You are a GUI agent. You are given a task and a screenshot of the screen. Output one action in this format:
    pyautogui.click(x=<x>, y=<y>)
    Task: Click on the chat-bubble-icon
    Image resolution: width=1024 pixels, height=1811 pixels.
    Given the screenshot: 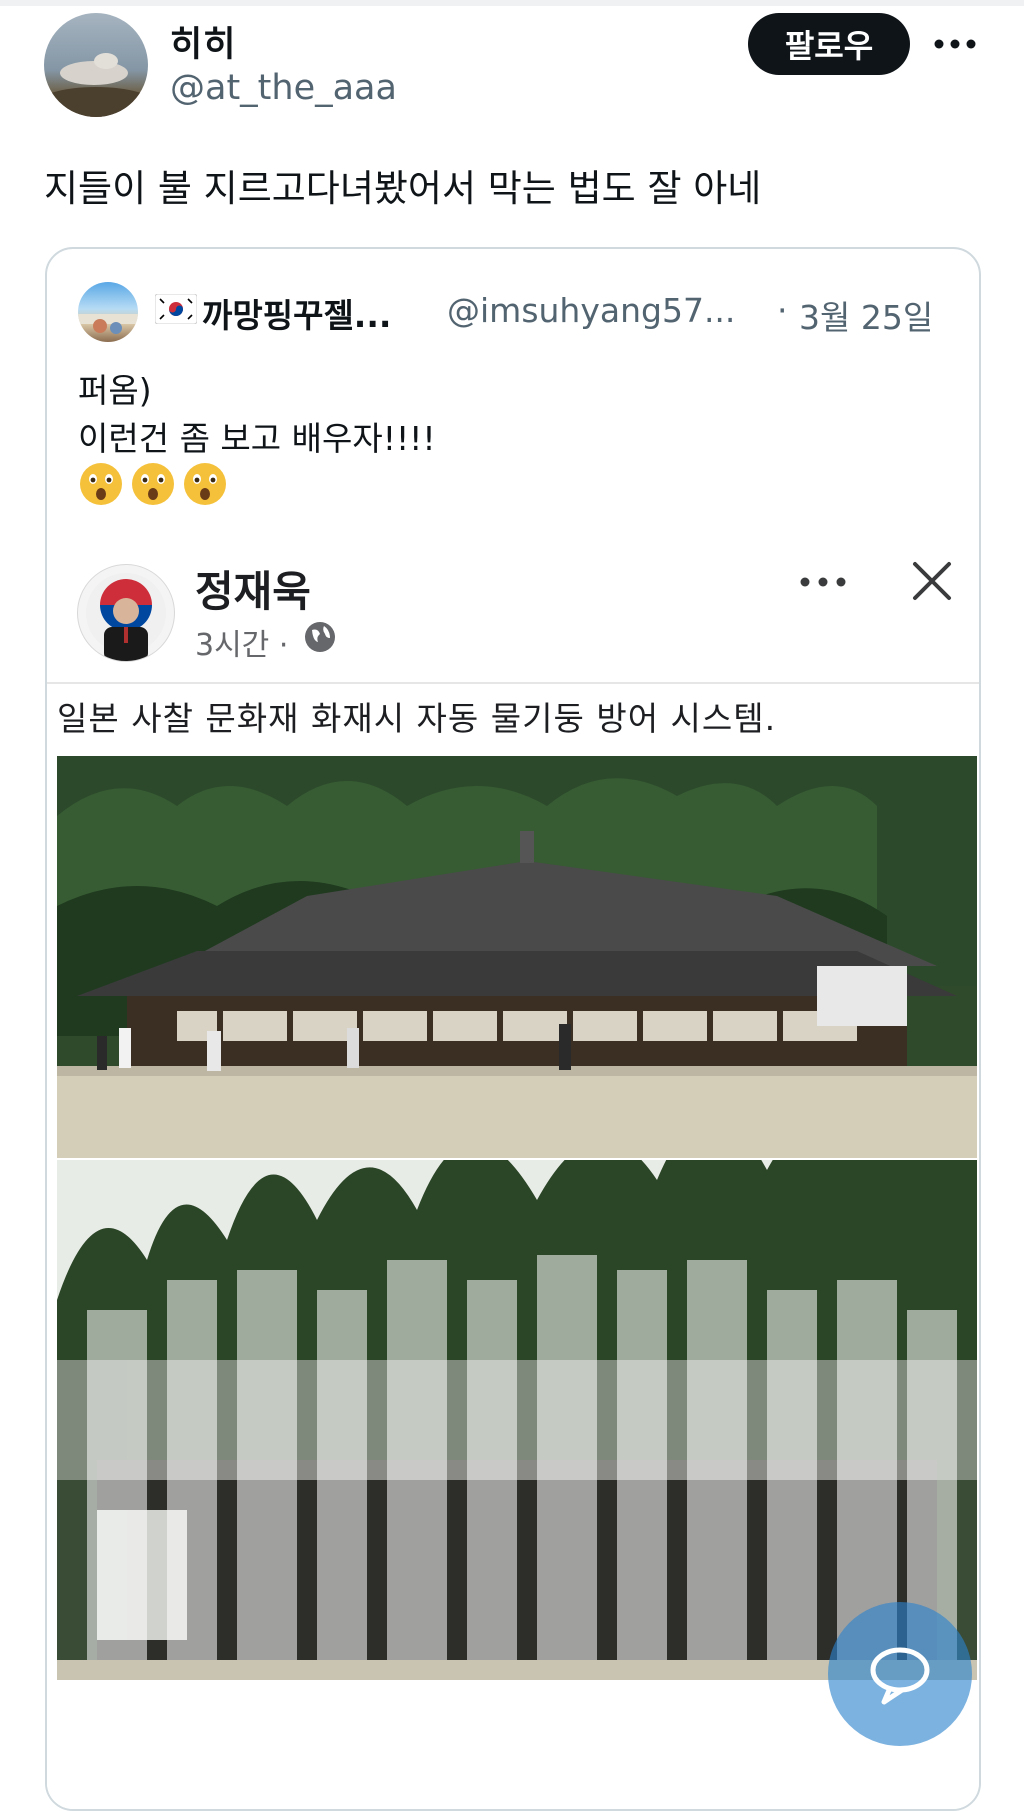 What is the action you would take?
    pyautogui.click(x=900, y=1676)
    